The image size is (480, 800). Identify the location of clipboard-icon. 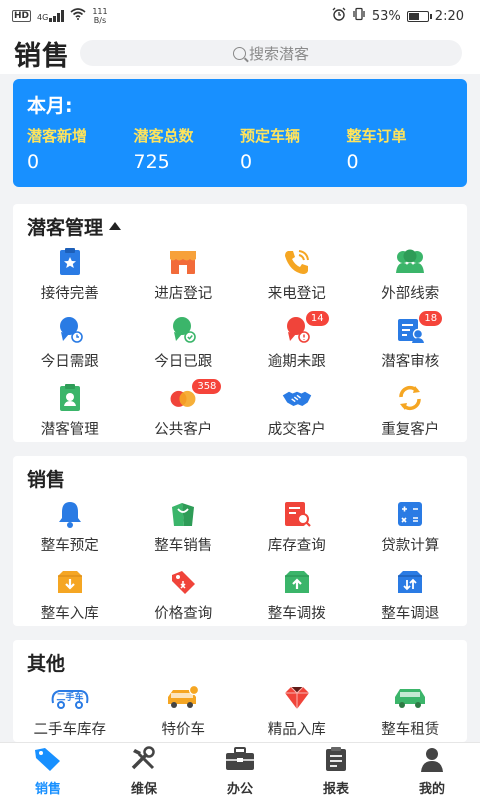
(336, 761).